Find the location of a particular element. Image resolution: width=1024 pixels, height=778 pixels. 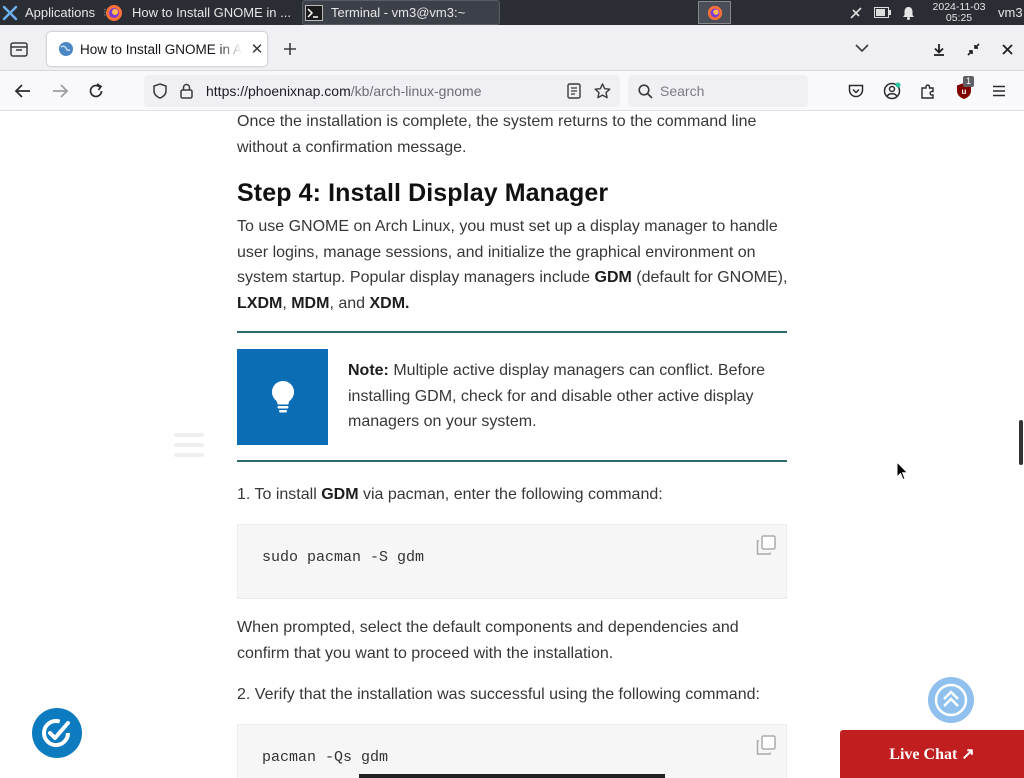

check-logo-icon is located at coordinates (56, 733).